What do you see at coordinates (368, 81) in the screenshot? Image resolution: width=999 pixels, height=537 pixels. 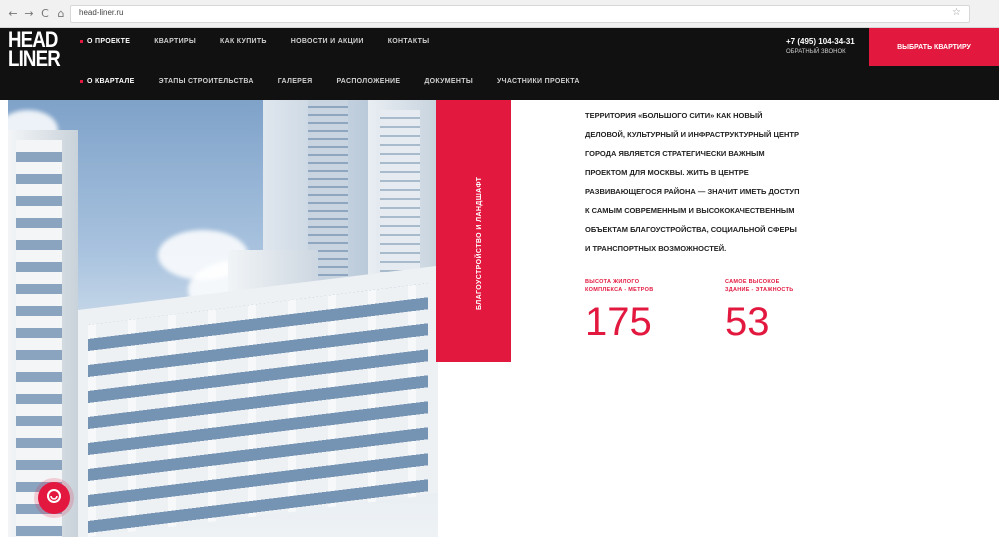 I see `subnav-item-location: РАСПОЛОЖЕНИЕ` at bounding box center [368, 81].